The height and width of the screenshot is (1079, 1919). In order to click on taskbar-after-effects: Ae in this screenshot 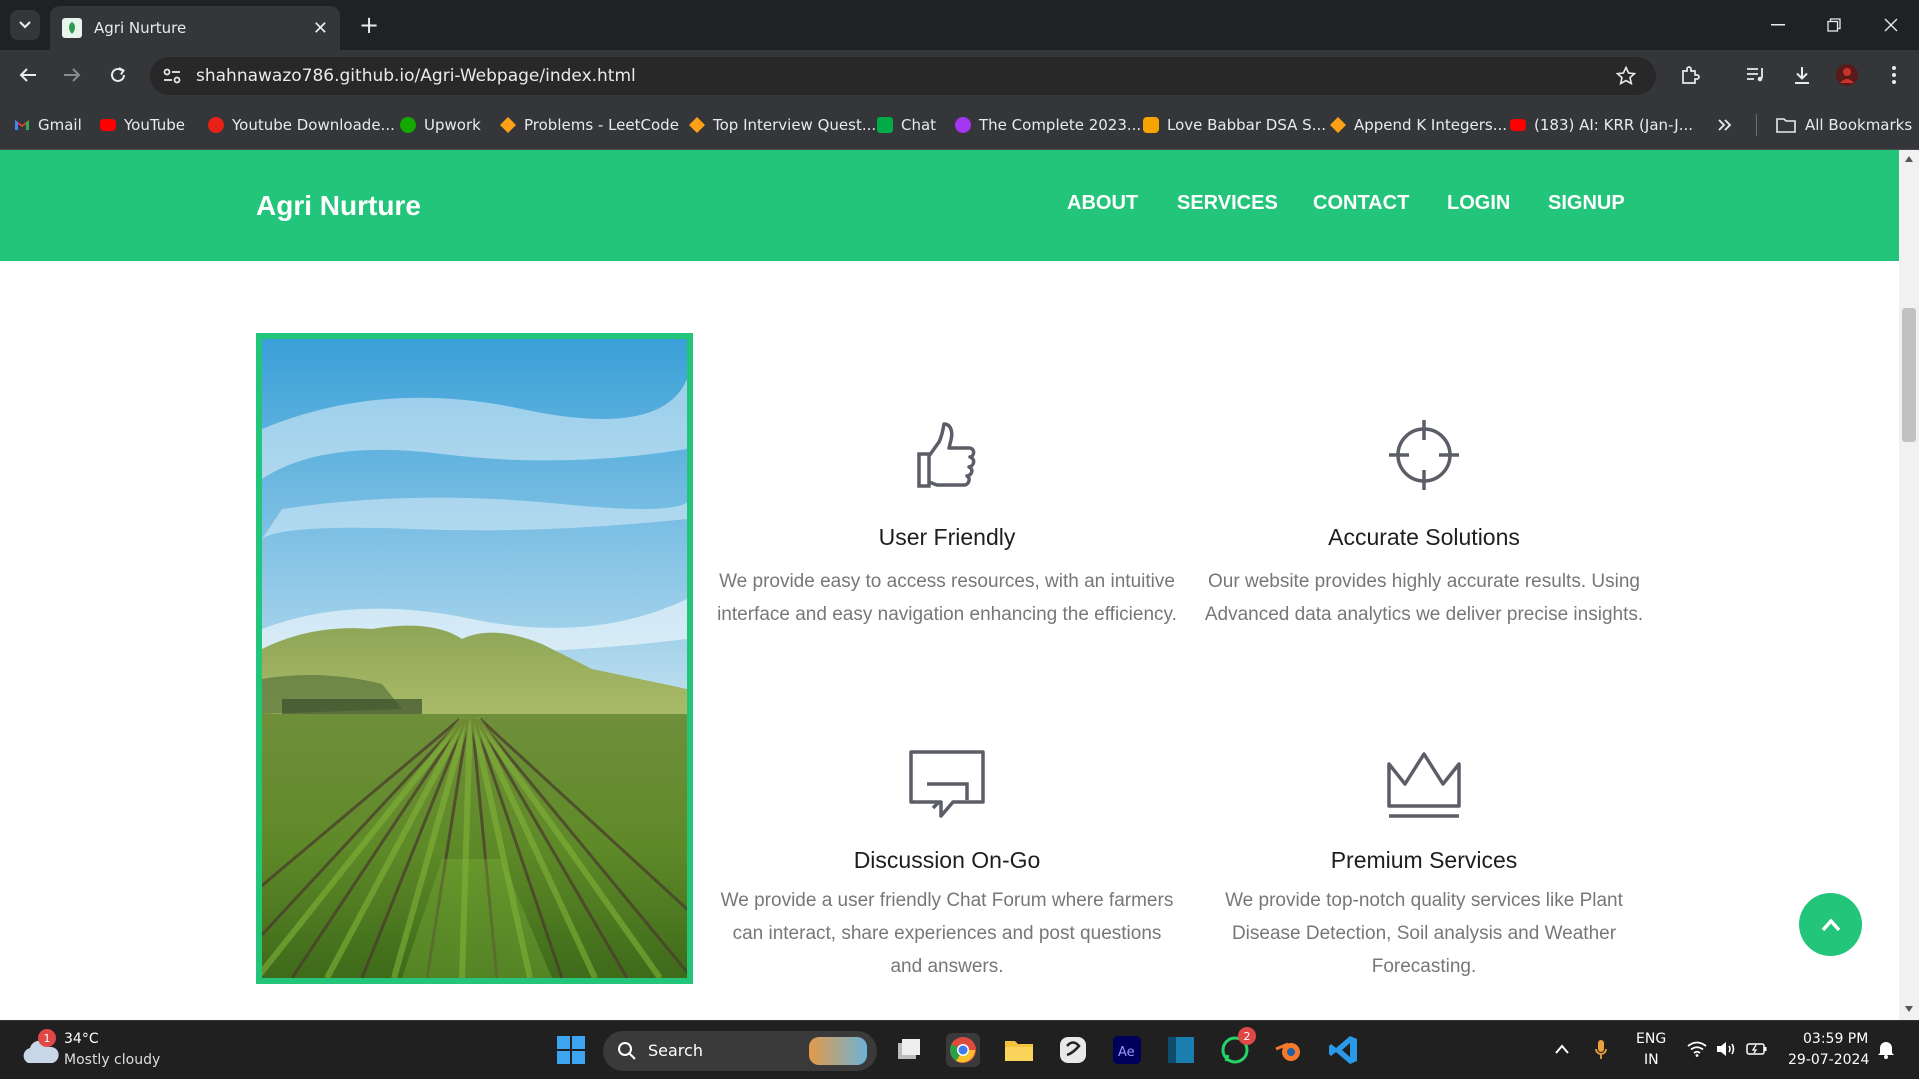, I will do `click(1127, 1050)`.